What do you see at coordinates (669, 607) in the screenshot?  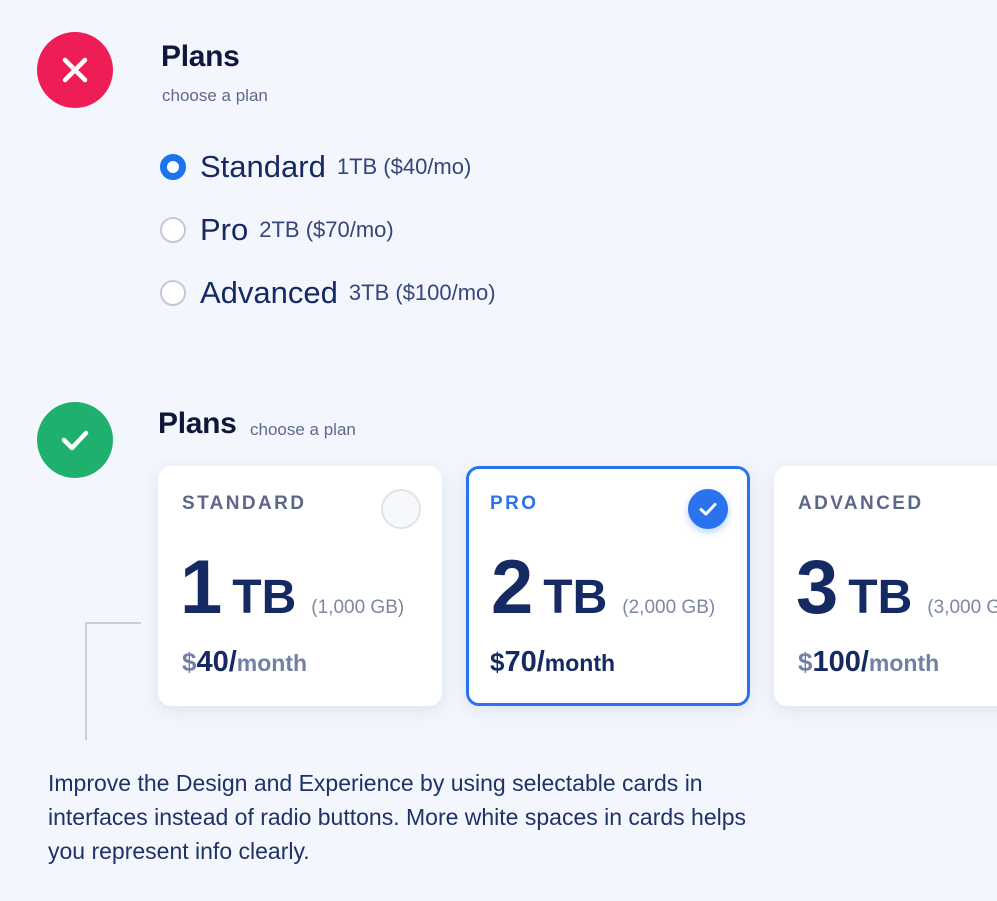 I see `storage-gb: (2,000 GB)` at bounding box center [669, 607].